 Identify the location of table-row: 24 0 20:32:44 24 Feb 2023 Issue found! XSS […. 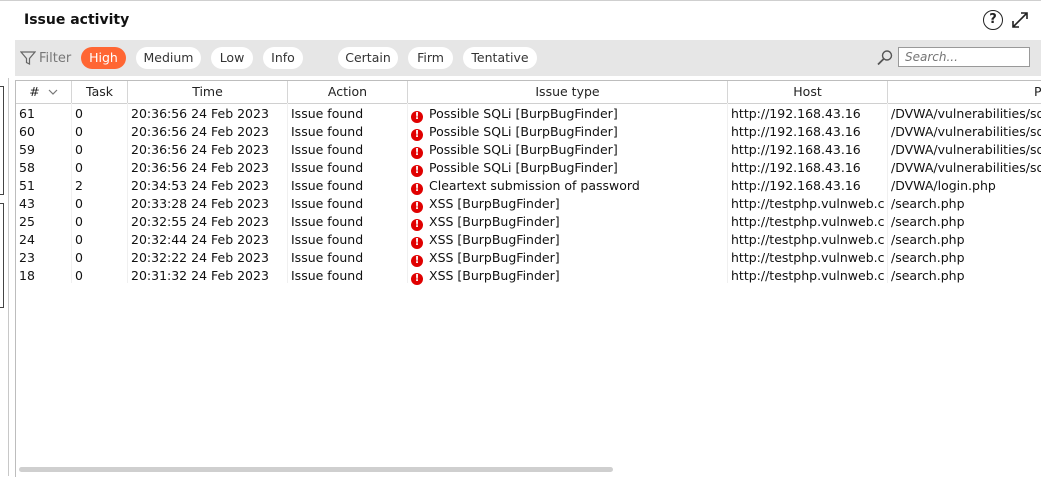
(528, 240).